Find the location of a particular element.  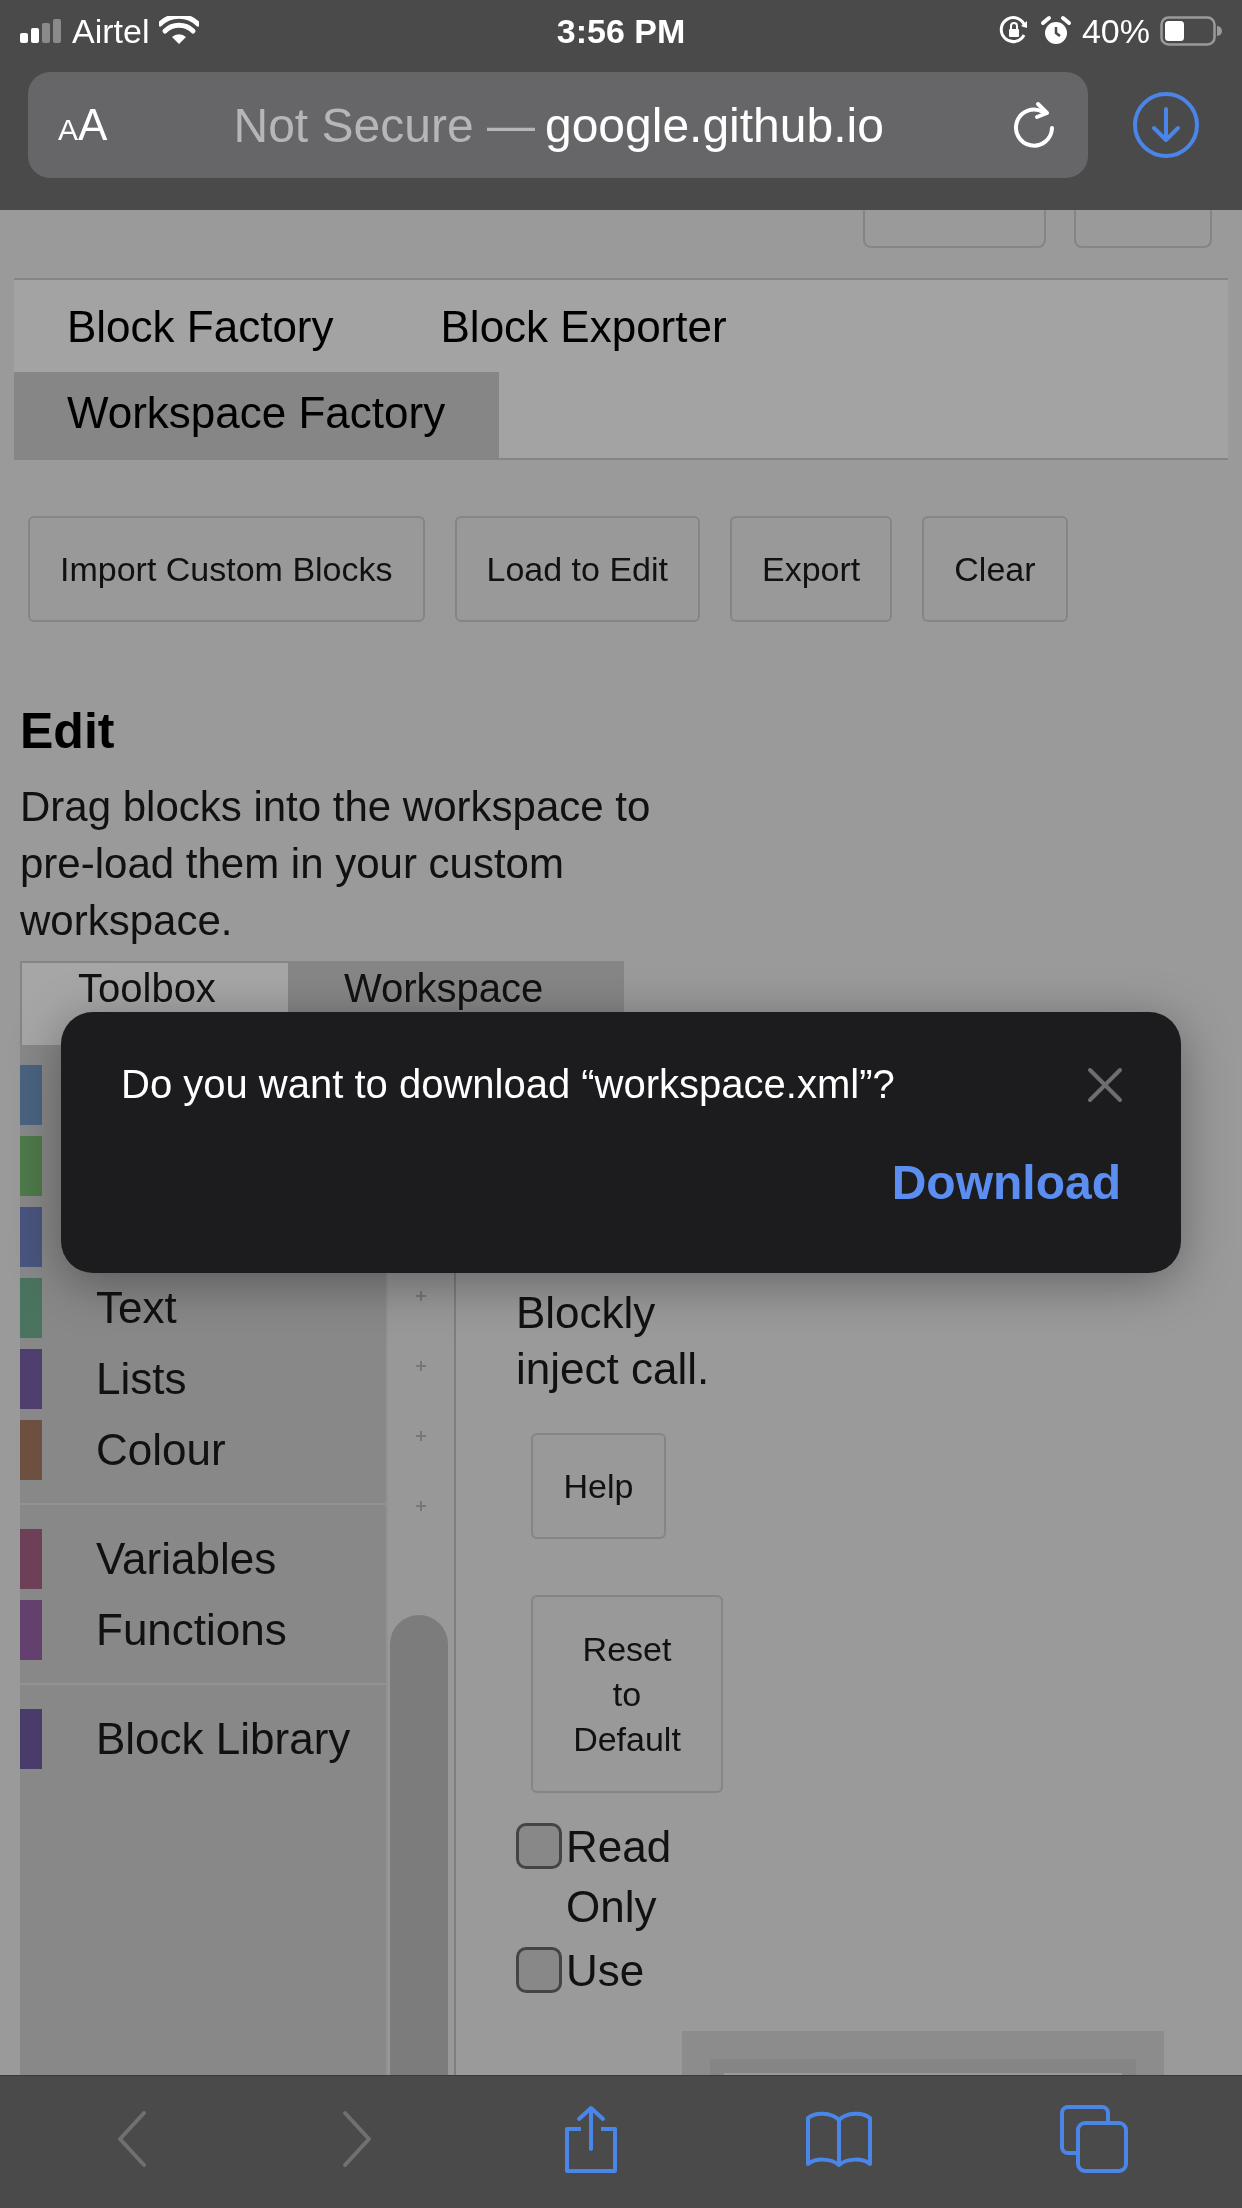

category-item: Lists is located at coordinates (141, 1378).